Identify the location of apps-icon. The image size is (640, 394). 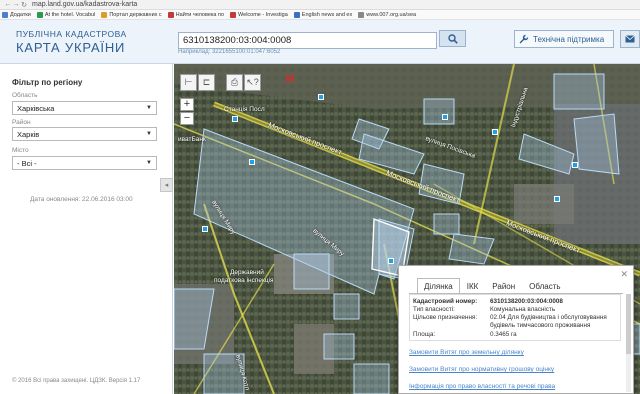
(5, 14).